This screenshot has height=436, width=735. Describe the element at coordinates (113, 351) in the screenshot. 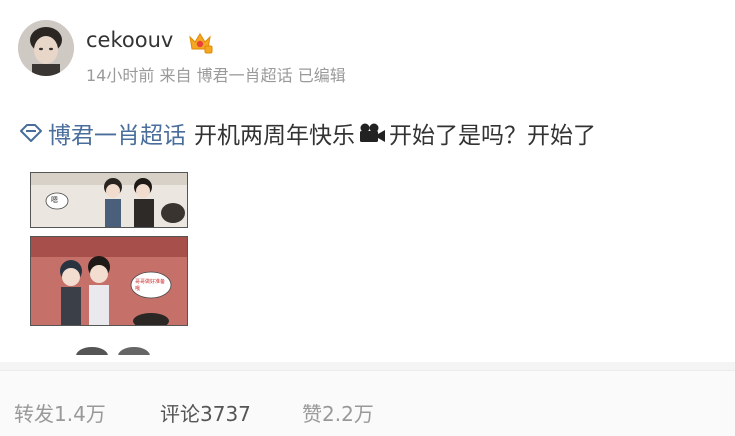

I see `comic-panel-3-art` at that location.